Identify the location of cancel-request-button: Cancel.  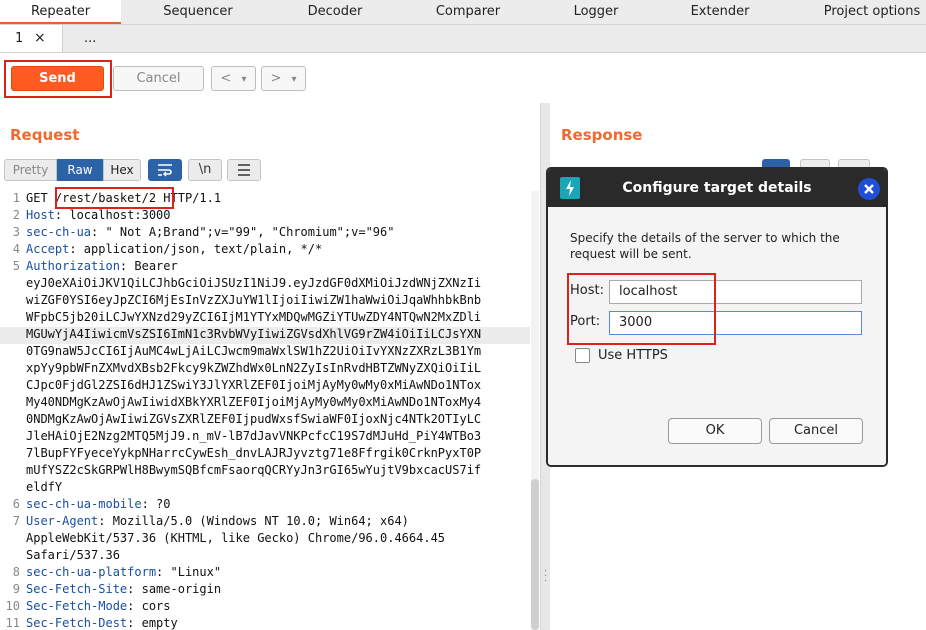
(158, 78).